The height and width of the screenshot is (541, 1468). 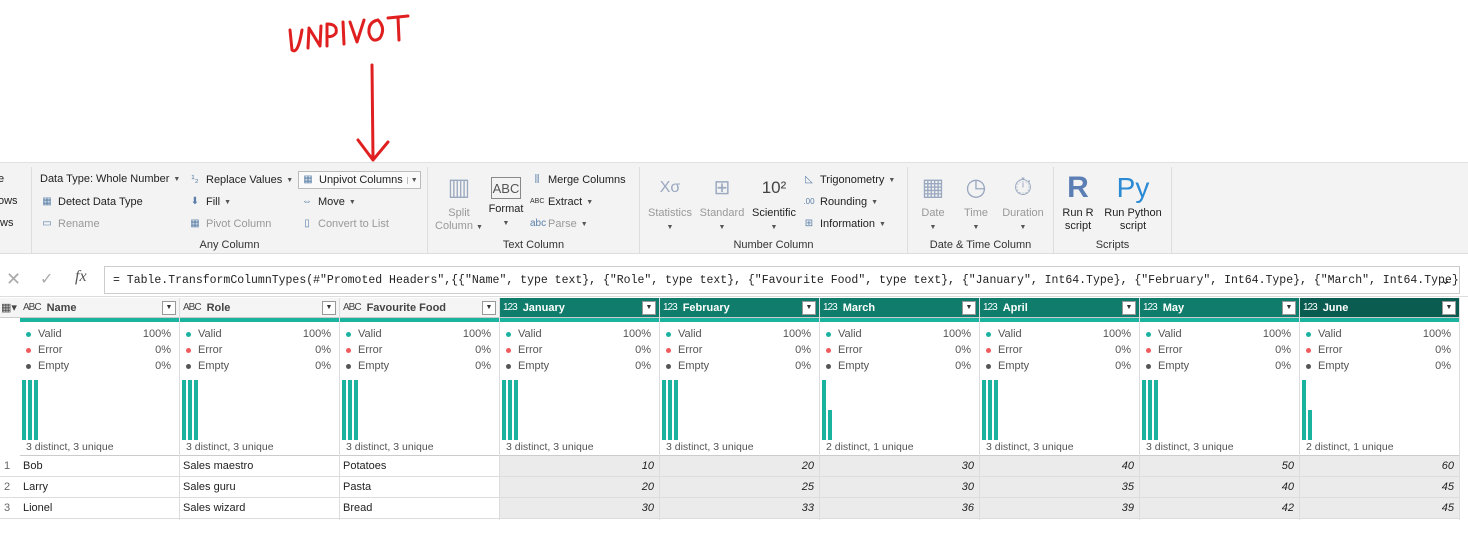 I want to click on unpivot-columns-button: ▦ Unpivot Columns ▼, so click(x=359, y=180).